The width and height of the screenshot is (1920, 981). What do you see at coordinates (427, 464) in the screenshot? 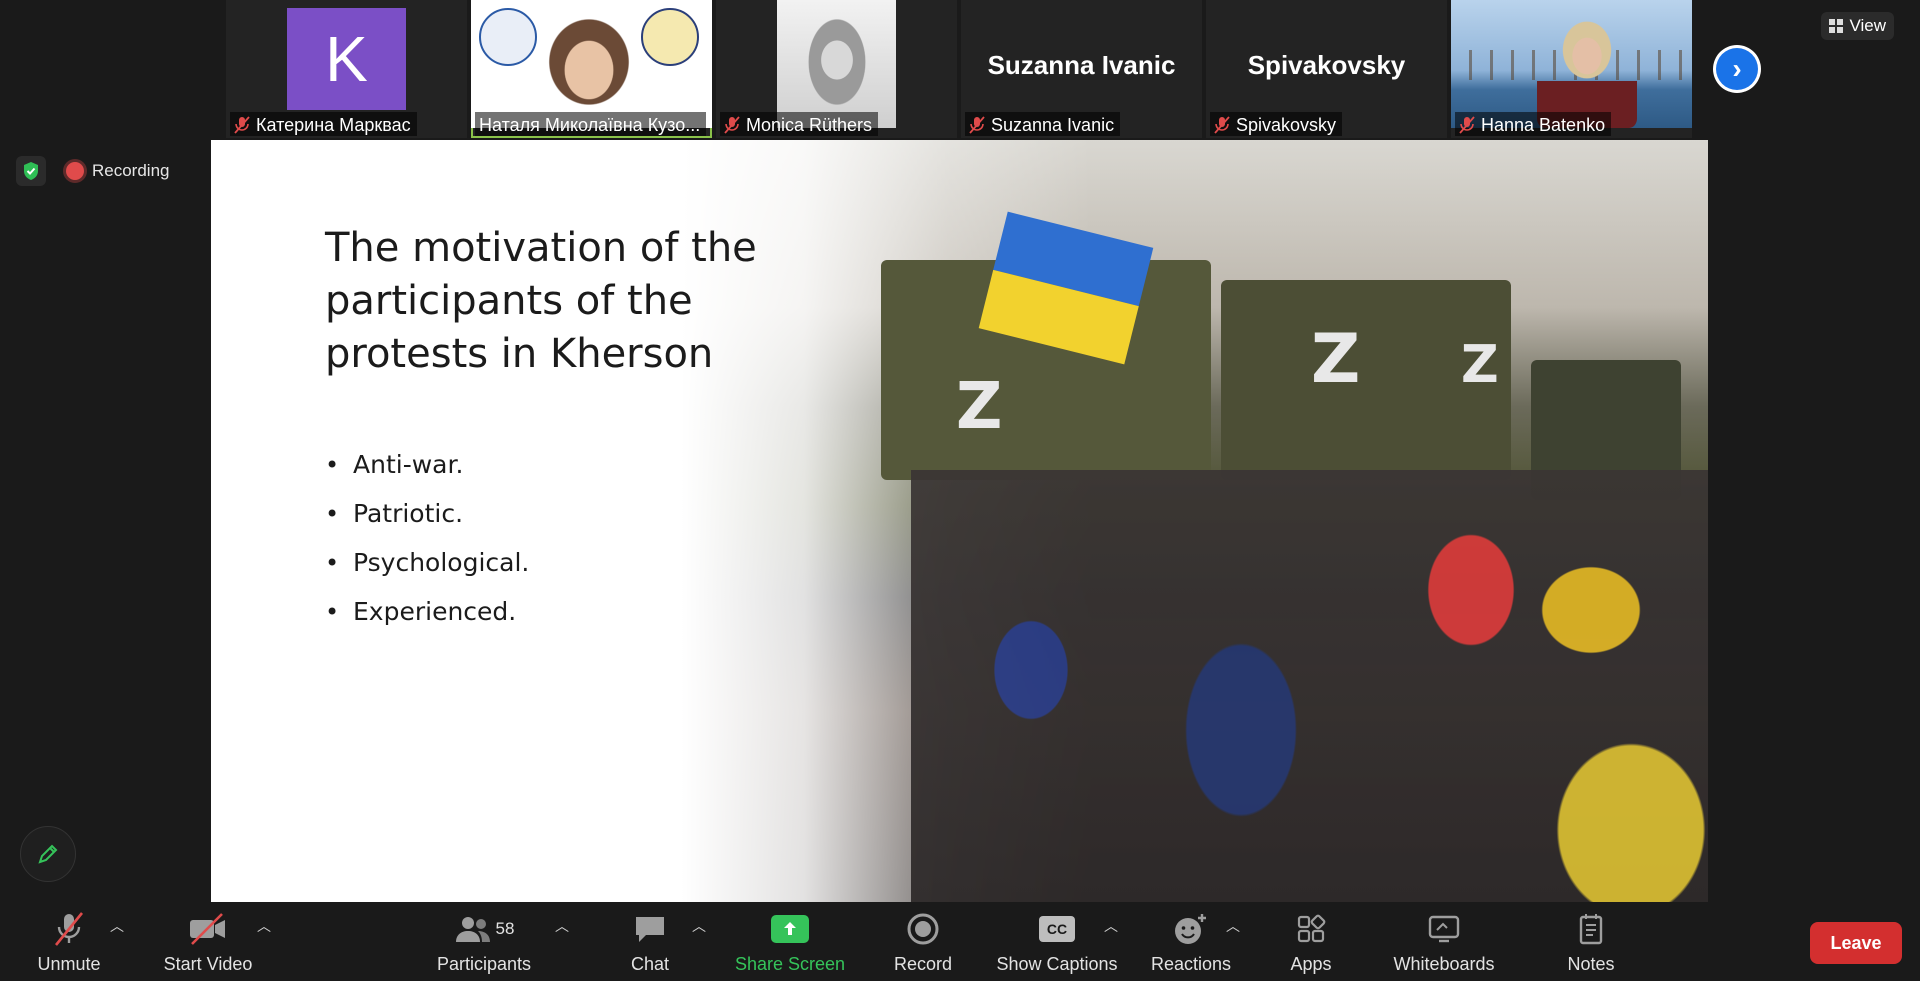
I see `bullet-item: Anti-war.` at bounding box center [427, 464].